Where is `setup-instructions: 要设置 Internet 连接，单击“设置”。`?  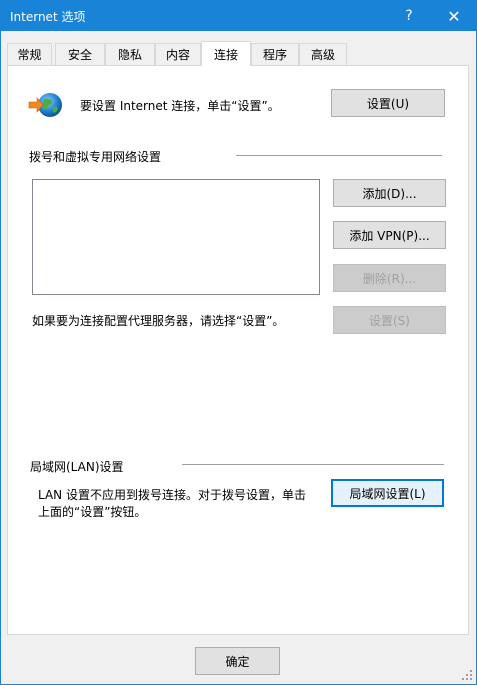 setup-instructions: 要设置 Internet 连接，单击“设置”。 is located at coordinates (180, 106).